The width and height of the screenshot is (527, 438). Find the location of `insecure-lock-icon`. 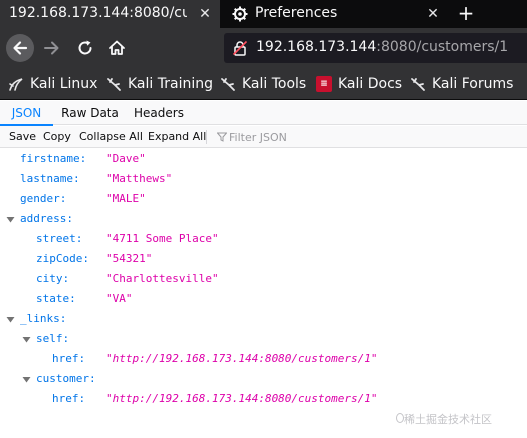

insecure-lock-icon is located at coordinates (240, 48).